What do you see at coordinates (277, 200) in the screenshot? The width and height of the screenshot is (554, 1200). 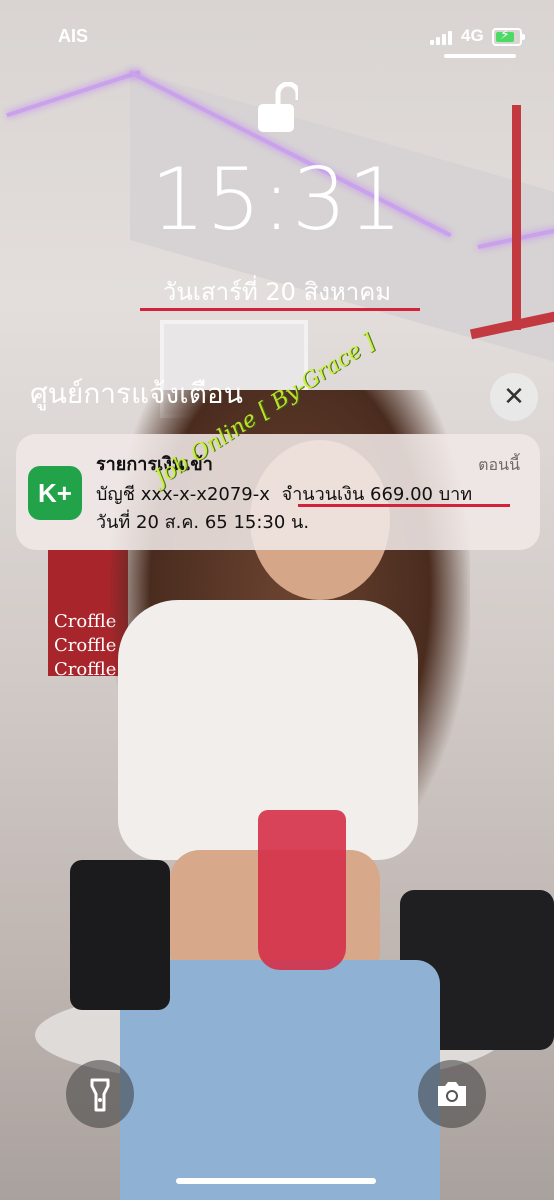 I see `lock-clock: 15:31` at bounding box center [277, 200].